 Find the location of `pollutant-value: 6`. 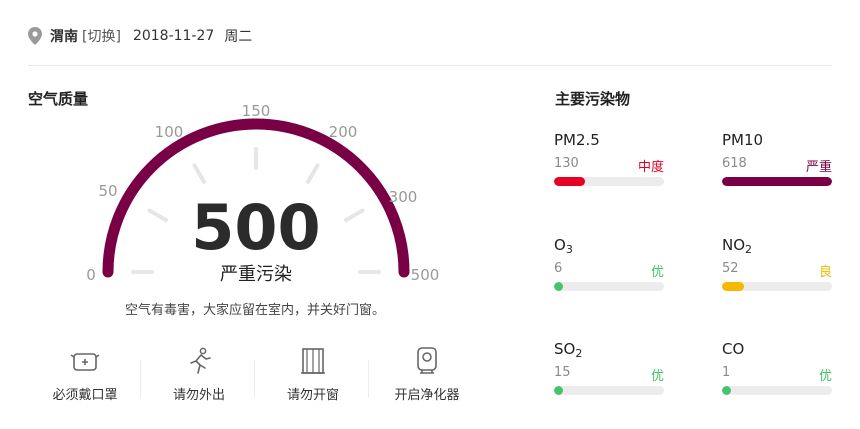

pollutant-value: 6 is located at coordinates (558, 268).